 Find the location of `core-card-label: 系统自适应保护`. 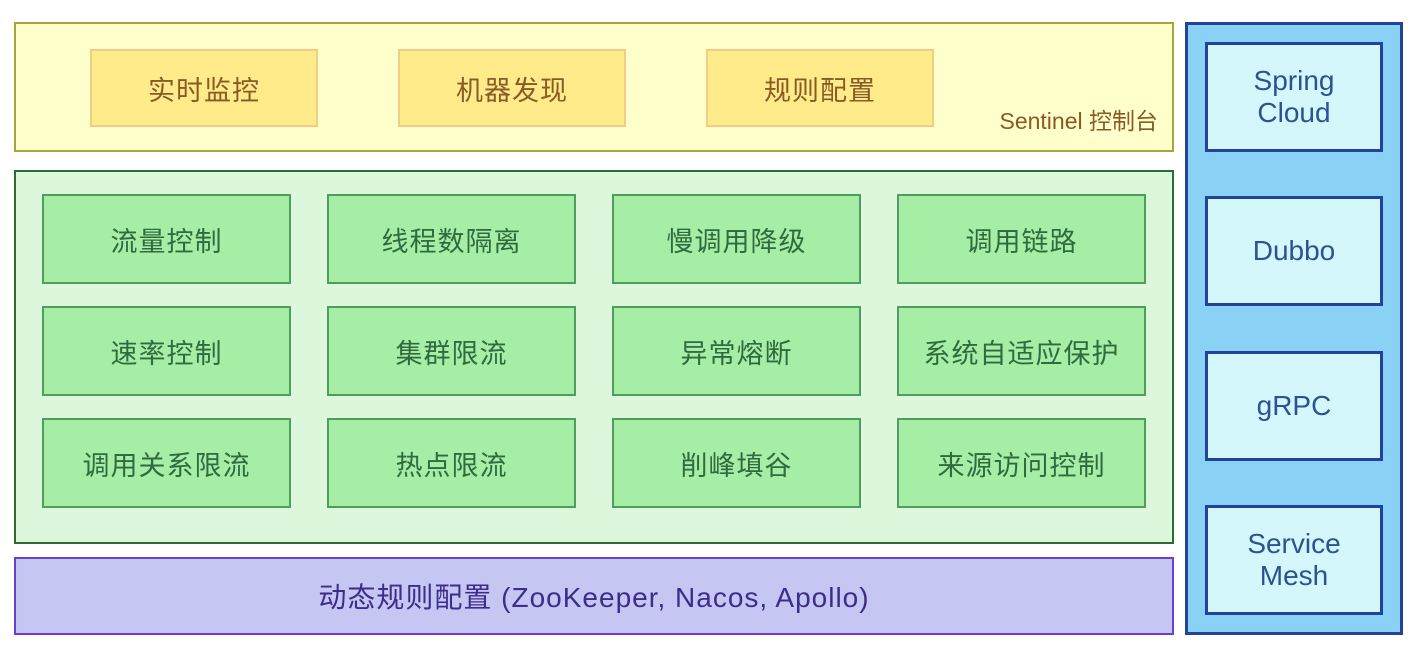

core-card-label: 系统自适应保护 is located at coordinates (1021, 353).